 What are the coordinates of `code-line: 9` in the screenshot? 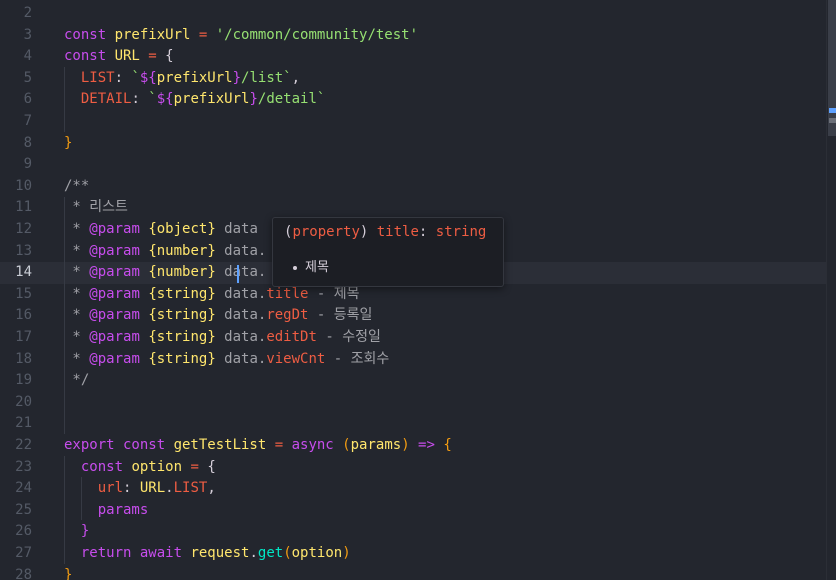 It's located at (413, 165).